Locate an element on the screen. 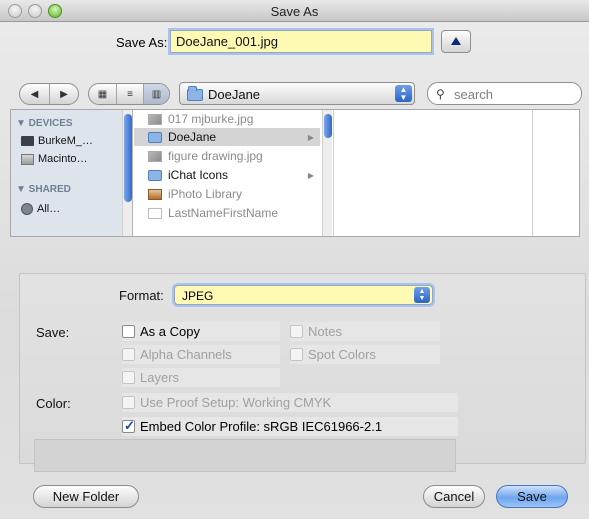 This screenshot has height=519, width=589. format-popup: JPEG ▲ ▼ is located at coordinates (303, 295).